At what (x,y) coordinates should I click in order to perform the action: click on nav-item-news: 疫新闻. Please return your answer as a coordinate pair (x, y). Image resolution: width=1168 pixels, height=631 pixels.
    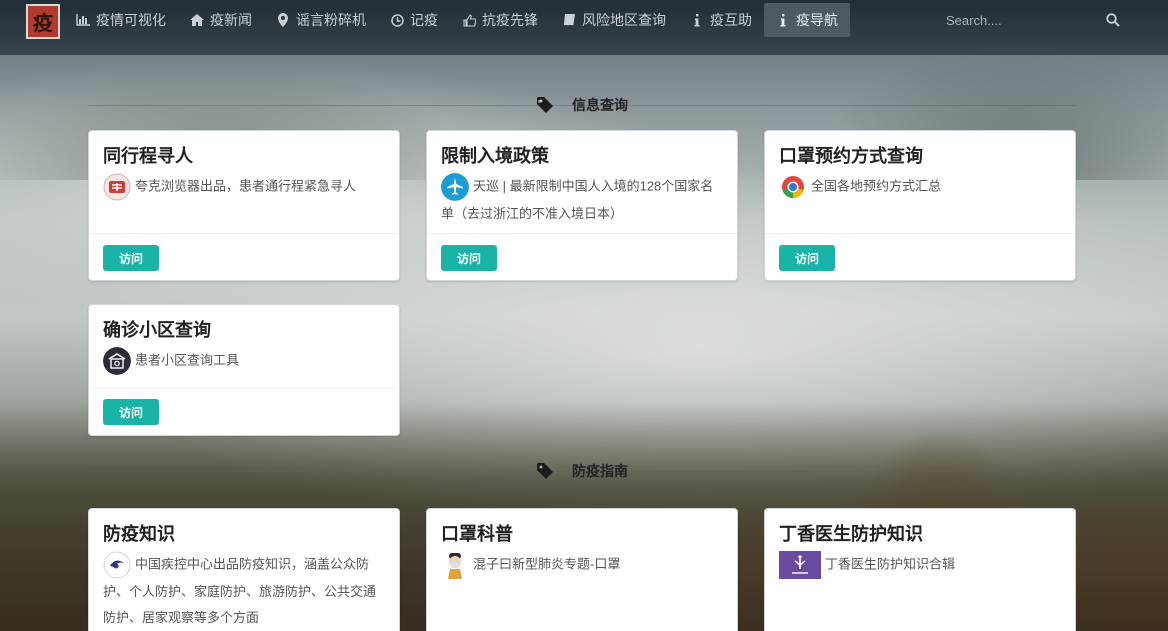
    Looking at the image, I should click on (221, 20).